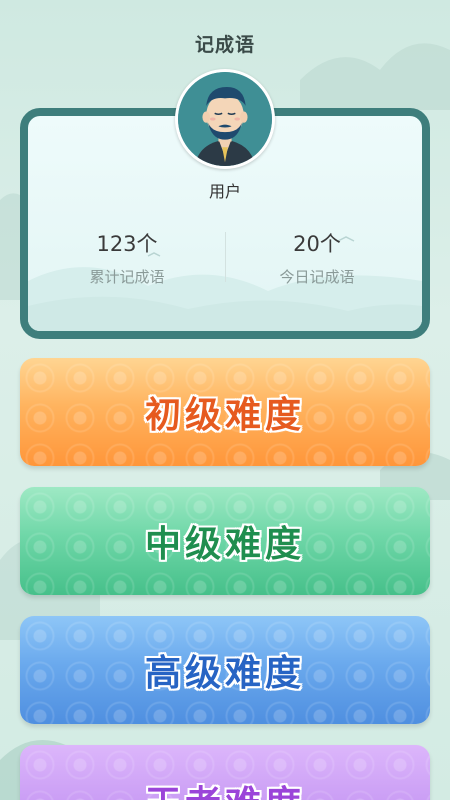 This screenshot has height=800, width=450. I want to click on stat-today-label: 今日记成语, so click(317, 277).